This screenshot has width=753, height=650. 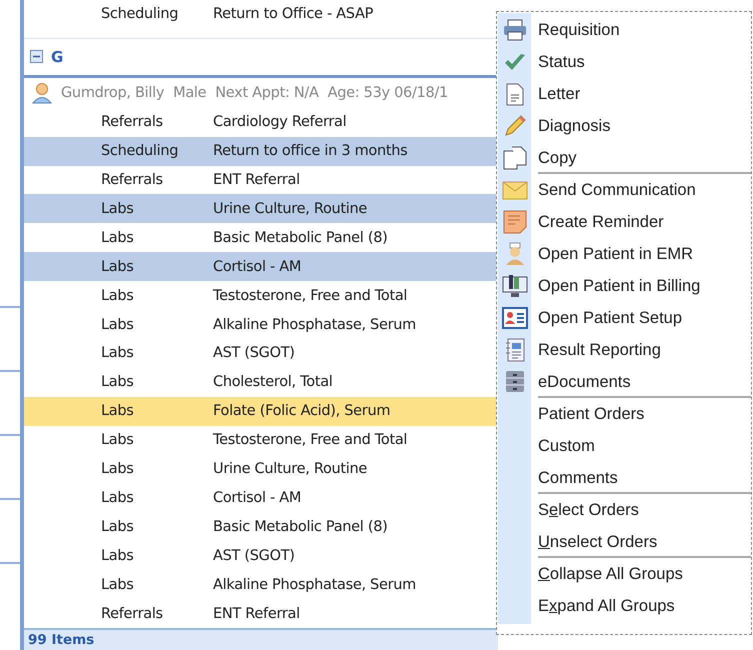 I want to click on table-row: Labs Urine Culture, Routine, so click(x=261, y=209).